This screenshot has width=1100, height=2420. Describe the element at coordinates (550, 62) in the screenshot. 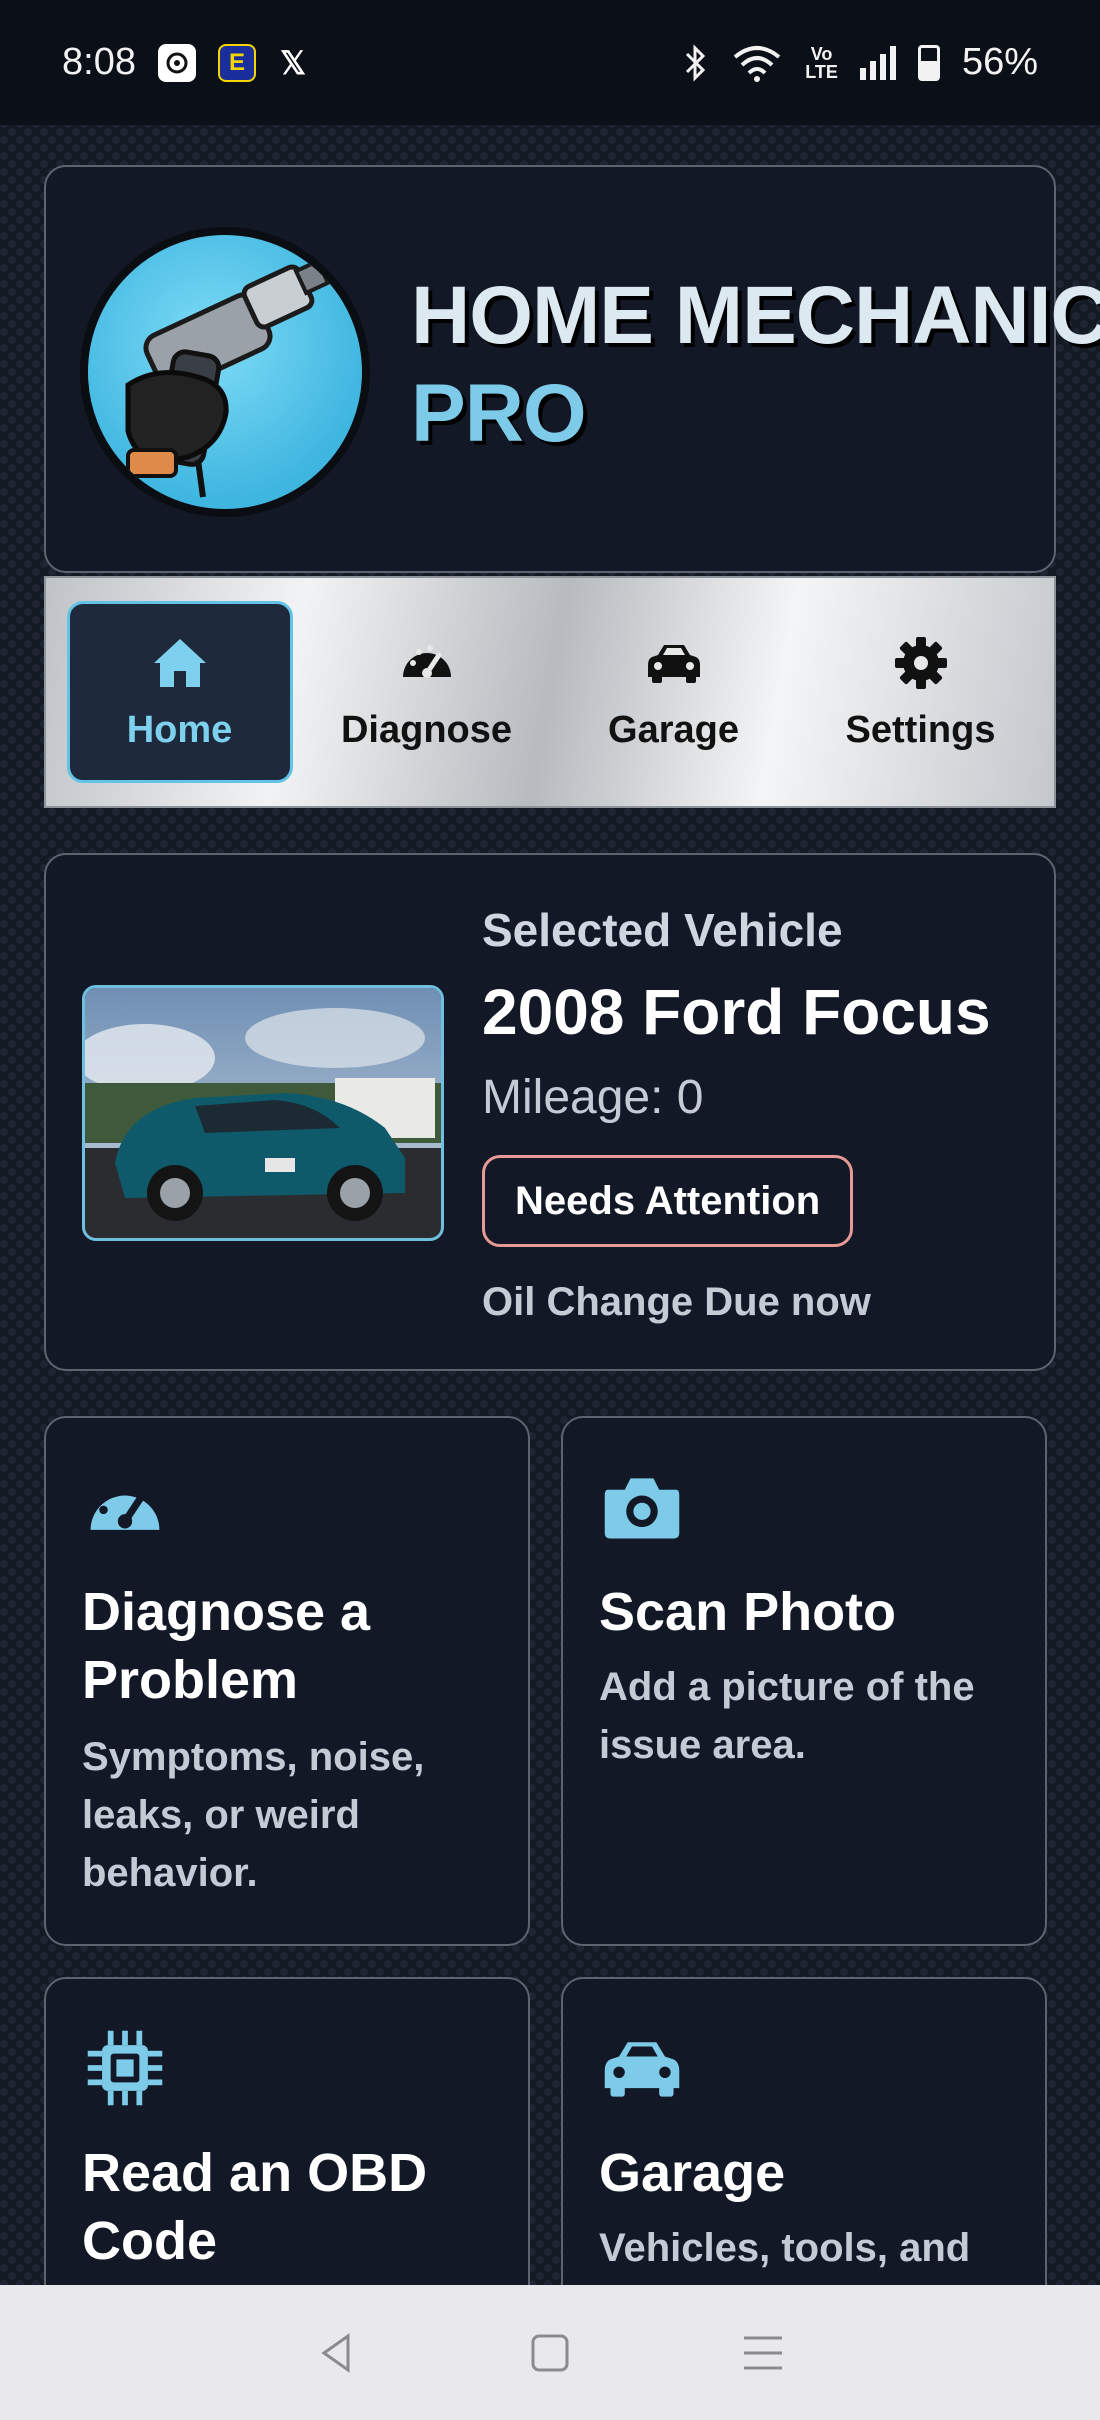

I see `status-bar: 8:08 E 𝕏 Vo LTE 56%` at that location.